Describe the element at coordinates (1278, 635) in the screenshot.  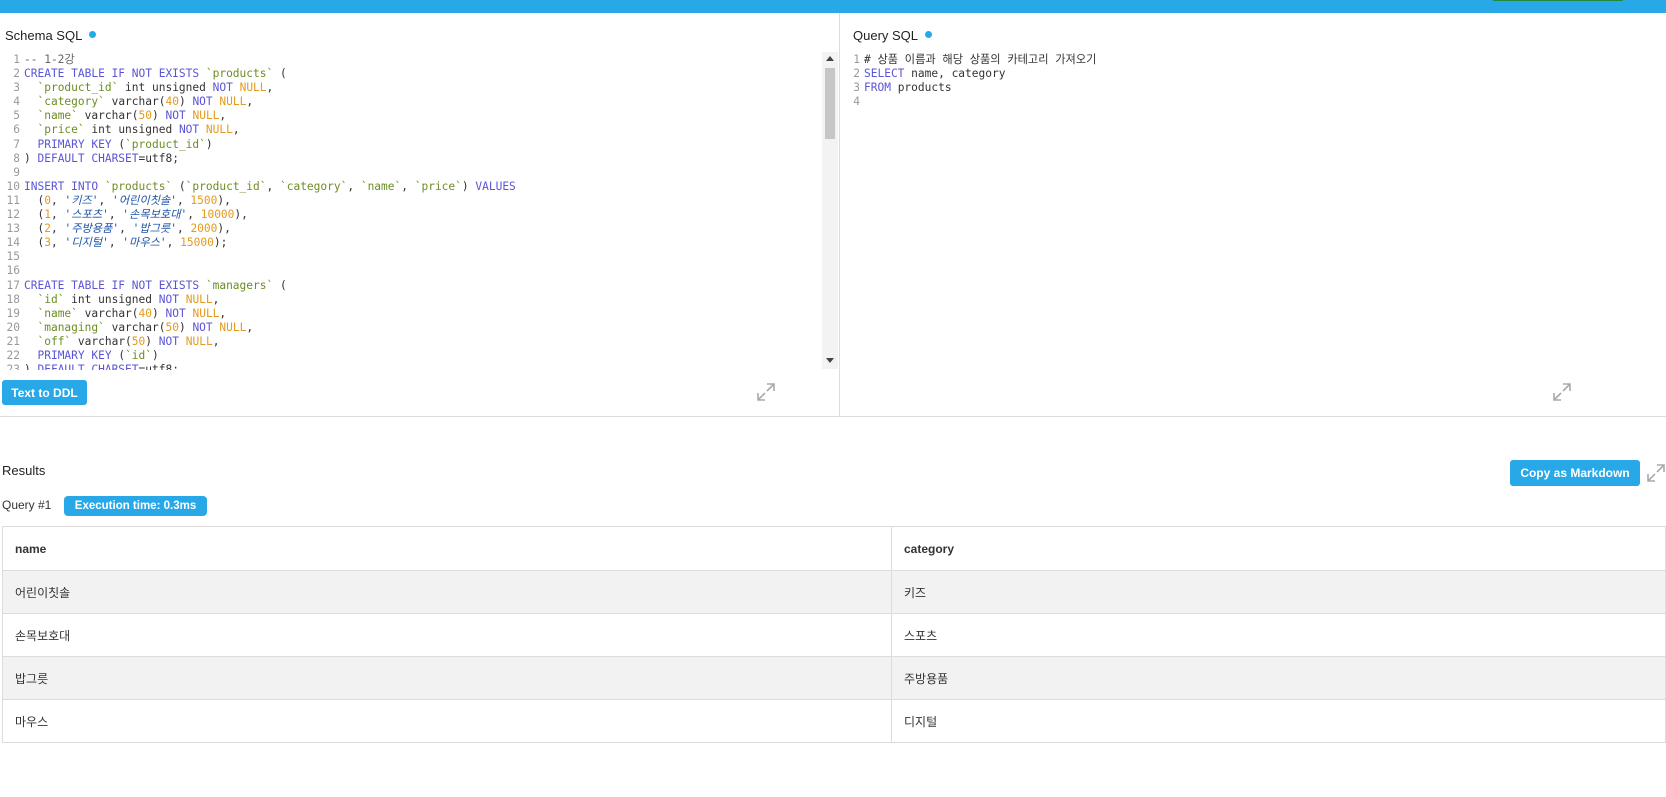
I see `cell-category: 스포츠` at that location.